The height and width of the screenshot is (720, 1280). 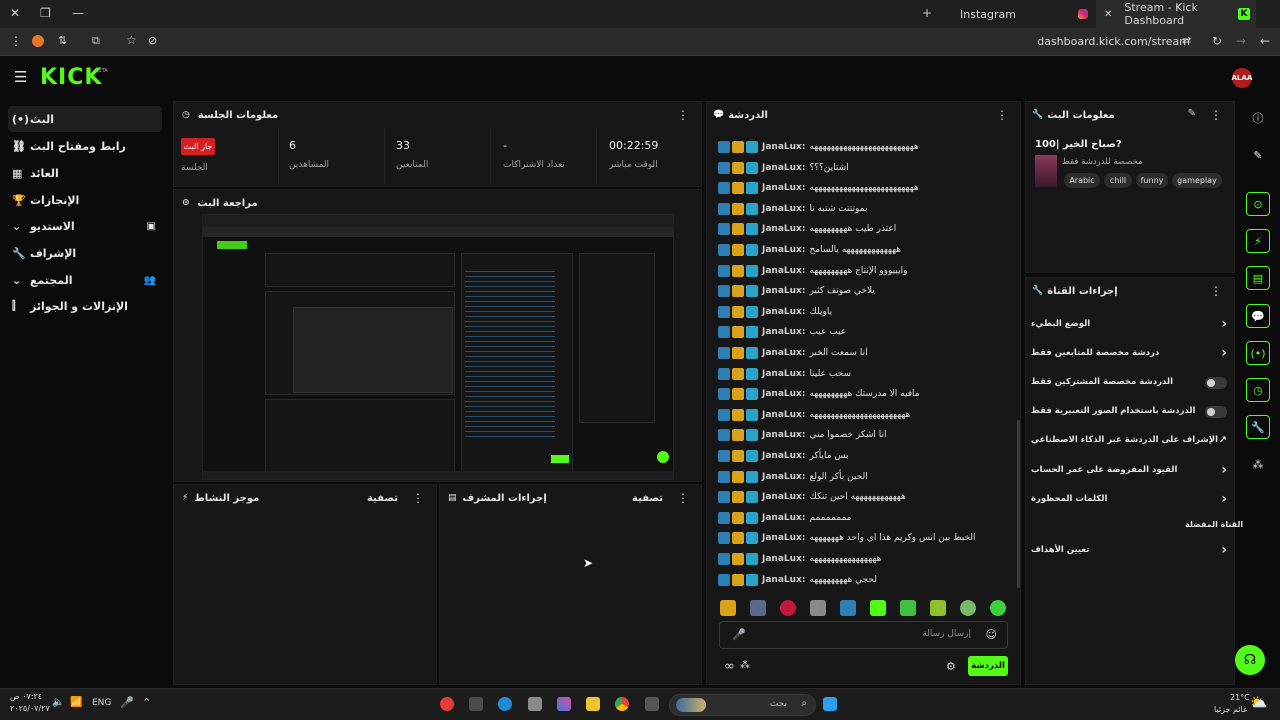 I want to click on tag-chip: Arabic, so click(x=1082, y=180).